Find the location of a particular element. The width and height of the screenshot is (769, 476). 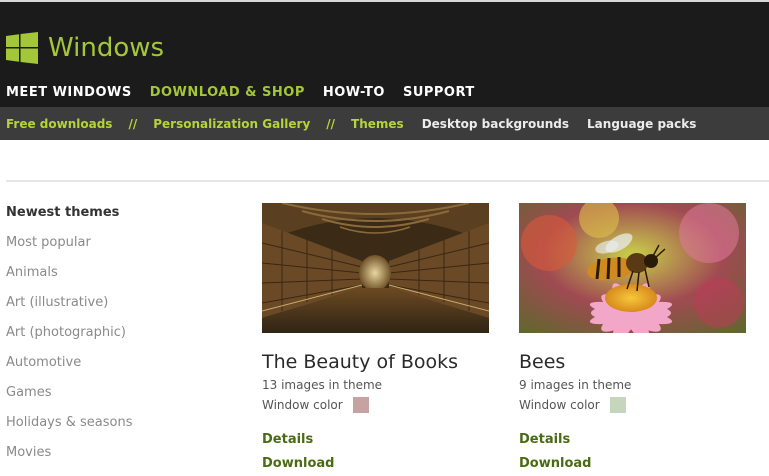

theme-image-count: 9 images in theme is located at coordinates (575, 385).